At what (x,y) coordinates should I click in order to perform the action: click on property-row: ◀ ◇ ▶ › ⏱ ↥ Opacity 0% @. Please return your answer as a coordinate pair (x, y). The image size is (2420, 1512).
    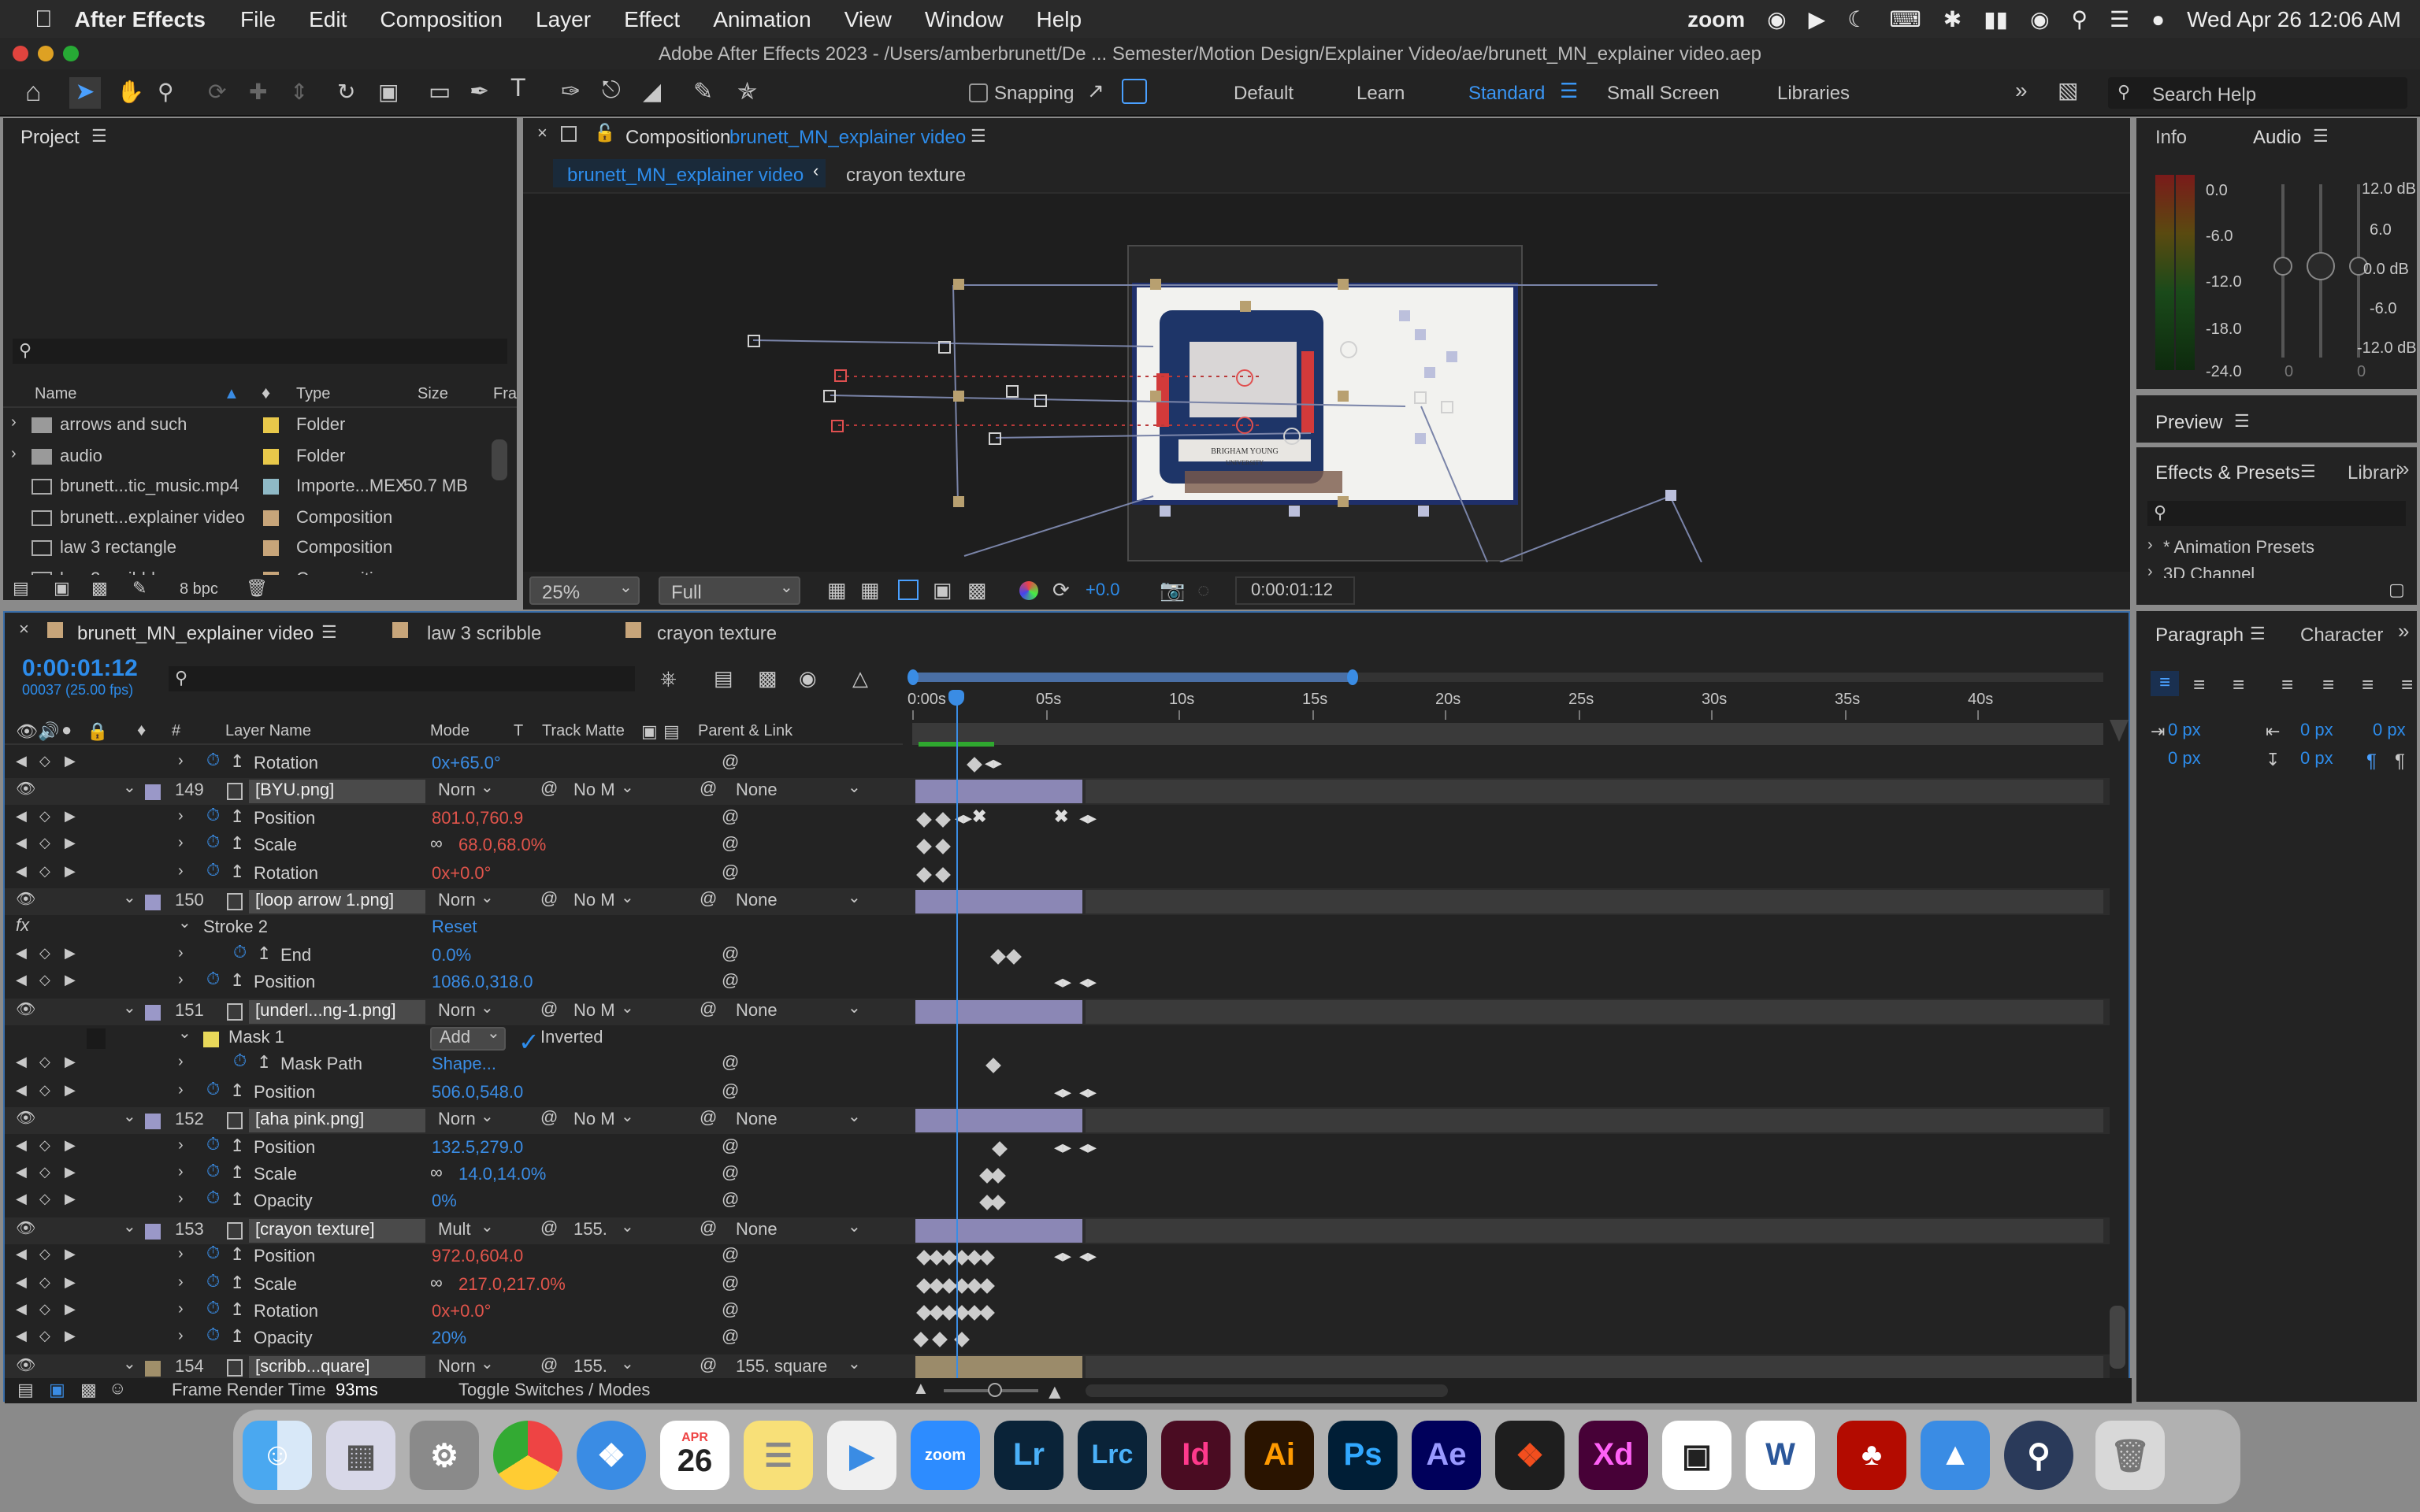
    Looking at the image, I should click on (1057, 1203).